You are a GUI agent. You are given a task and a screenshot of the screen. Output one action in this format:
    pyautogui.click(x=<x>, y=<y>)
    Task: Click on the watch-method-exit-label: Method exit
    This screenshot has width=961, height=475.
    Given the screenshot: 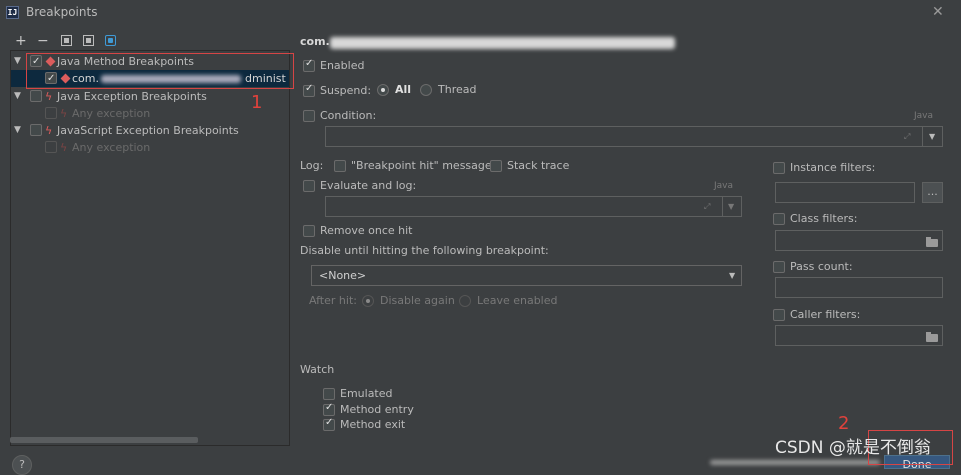 What is the action you would take?
    pyautogui.click(x=373, y=424)
    